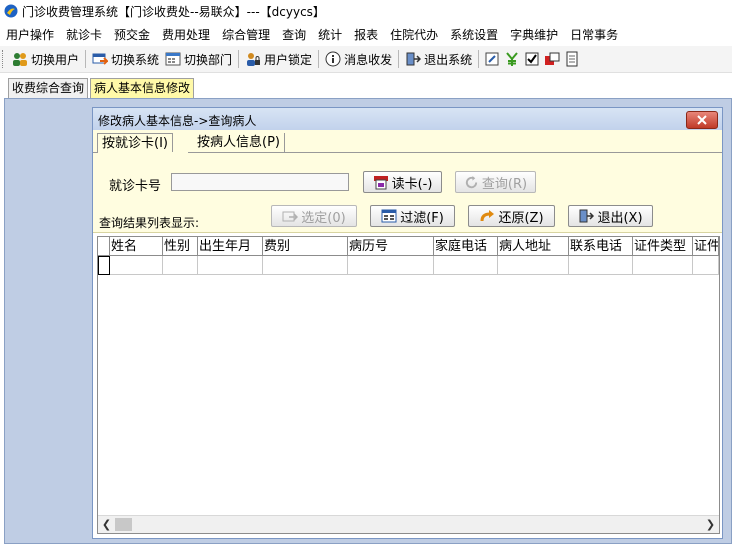 Image resolution: width=732 pixels, height=544 pixels. I want to click on transfer-icon, so click(552, 58).